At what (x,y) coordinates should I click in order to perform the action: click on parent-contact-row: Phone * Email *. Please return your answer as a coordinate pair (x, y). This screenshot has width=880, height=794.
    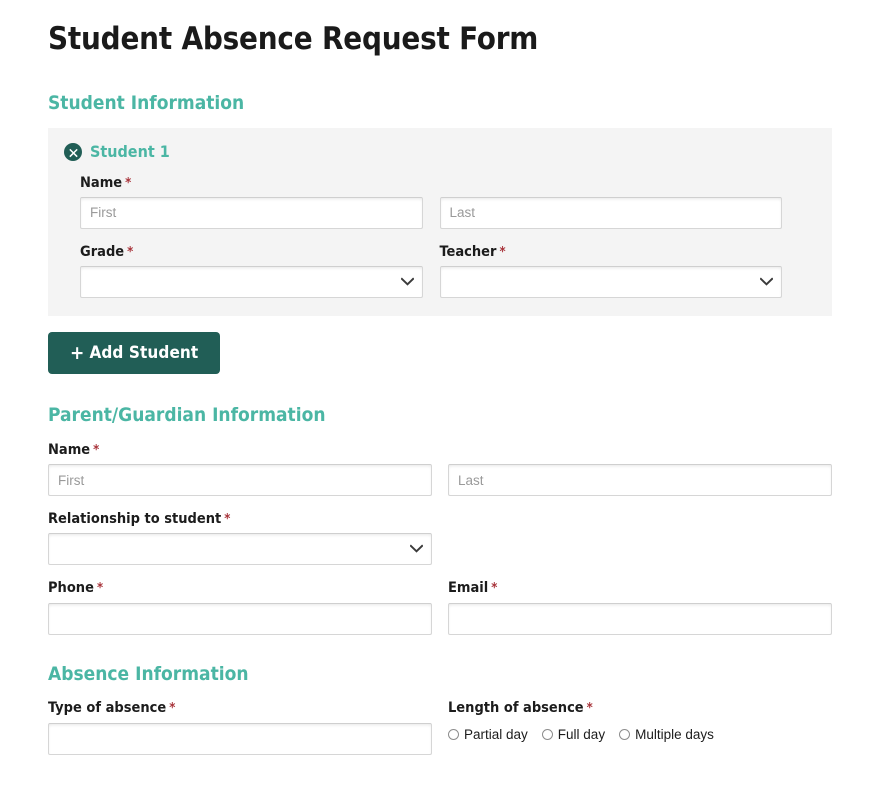
    Looking at the image, I should click on (440, 607).